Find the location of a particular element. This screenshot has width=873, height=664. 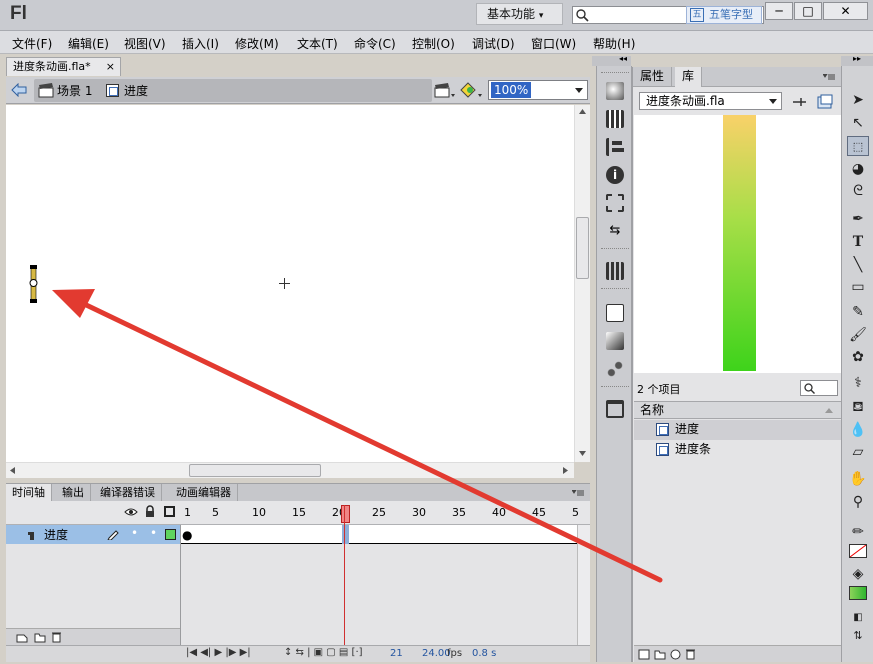

scroll-right-icon is located at coordinates (565, 470).